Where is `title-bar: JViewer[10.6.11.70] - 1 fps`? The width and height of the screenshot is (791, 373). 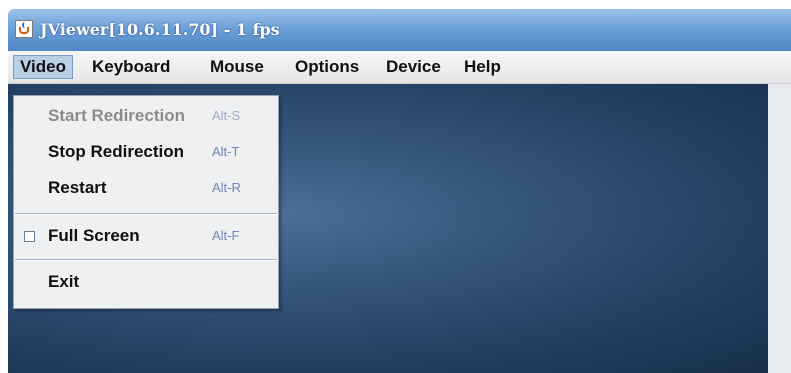
title-bar: JViewer[10.6.11.70] - 1 fps is located at coordinates (399, 30).